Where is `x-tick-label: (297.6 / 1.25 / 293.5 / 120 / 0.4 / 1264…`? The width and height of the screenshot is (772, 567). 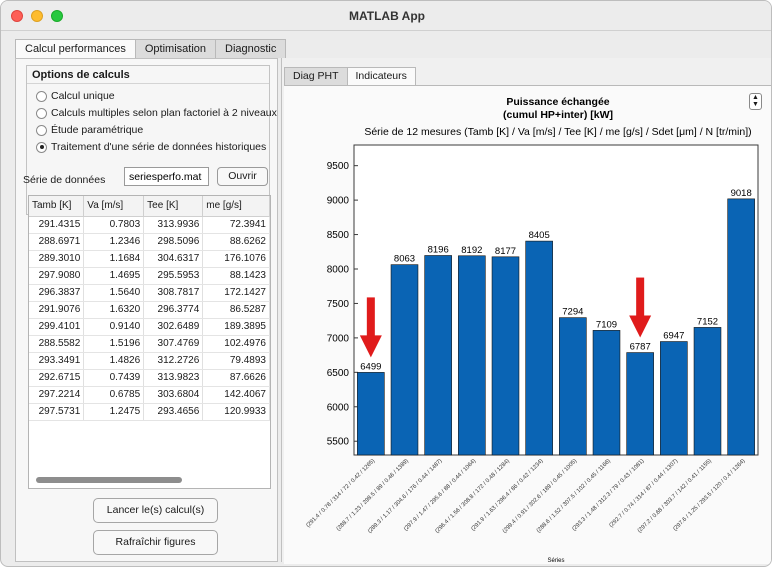 x-tick-label: (297.6 / 1.25 / 293.5 / 120 / 0.4 / 1264… is located at coordinates (709, 495).